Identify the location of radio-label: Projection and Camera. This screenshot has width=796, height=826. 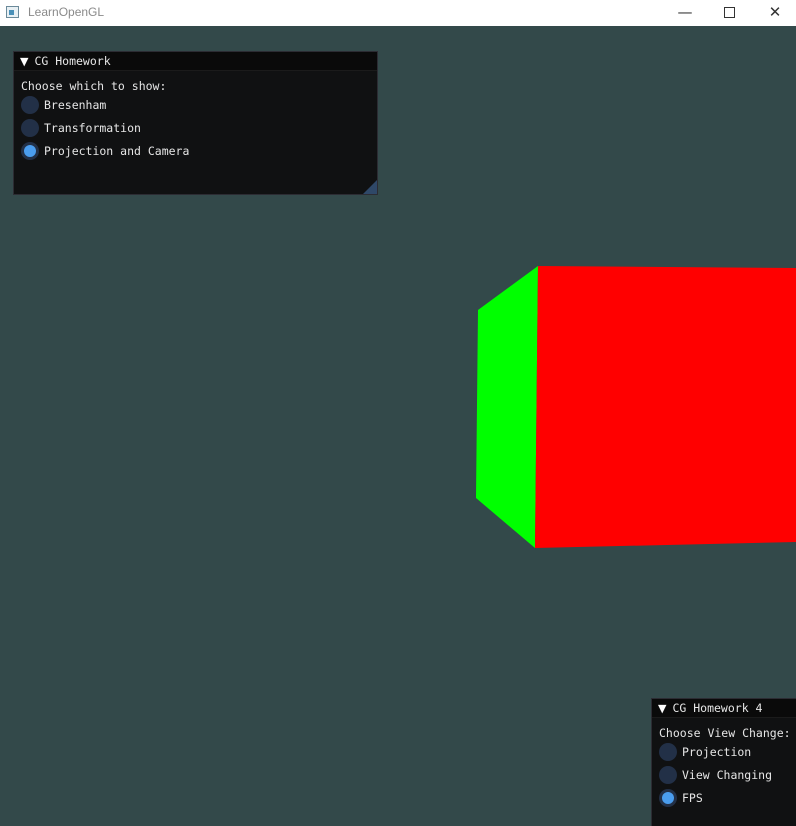
(117, 151).